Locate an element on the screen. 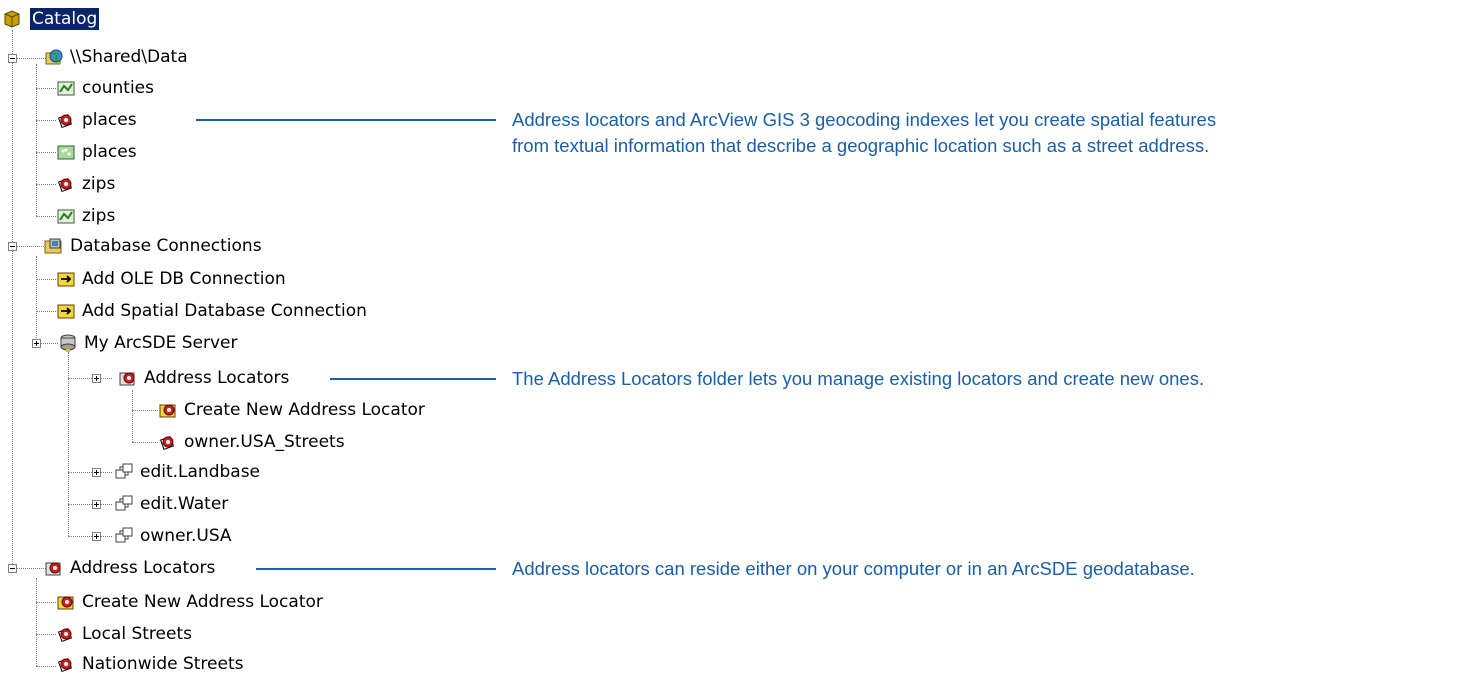 The image size is (1457, 676). catalog-icon is located at coordinates (12, 19).